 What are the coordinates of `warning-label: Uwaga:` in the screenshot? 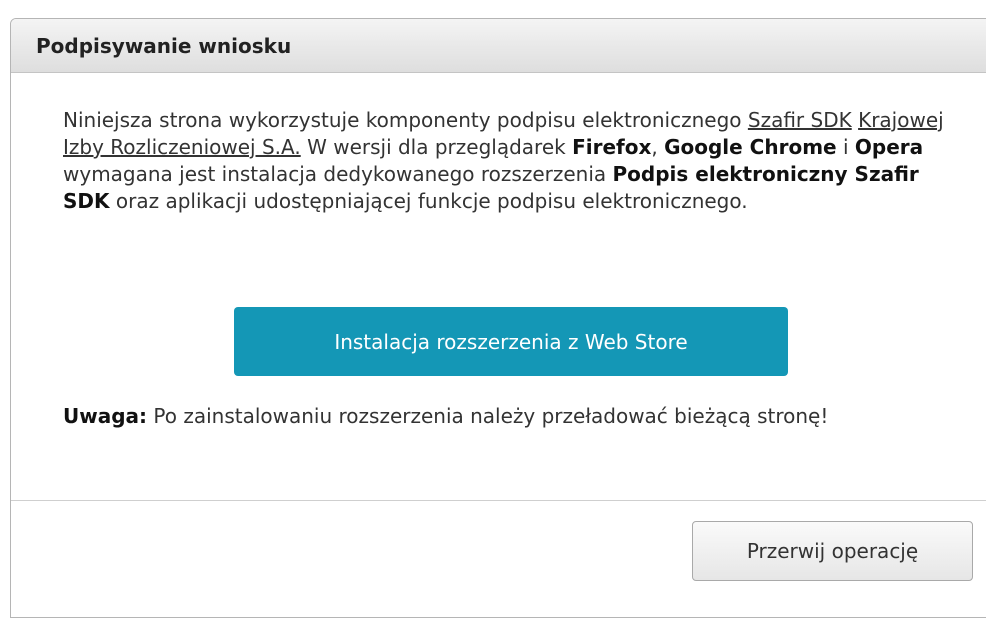 It's located at (105, 416).